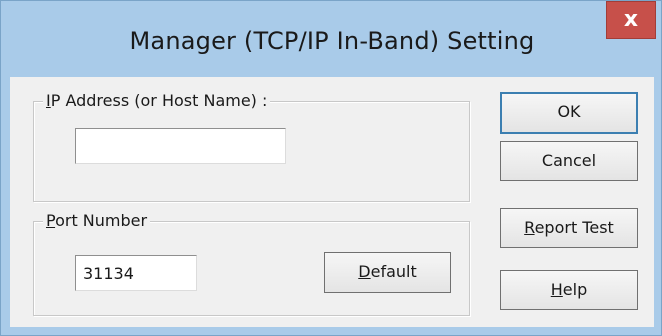 This screenshot has width=662, height=336. I want to click on port-number-group-label: Port Number, so click(97, 220).